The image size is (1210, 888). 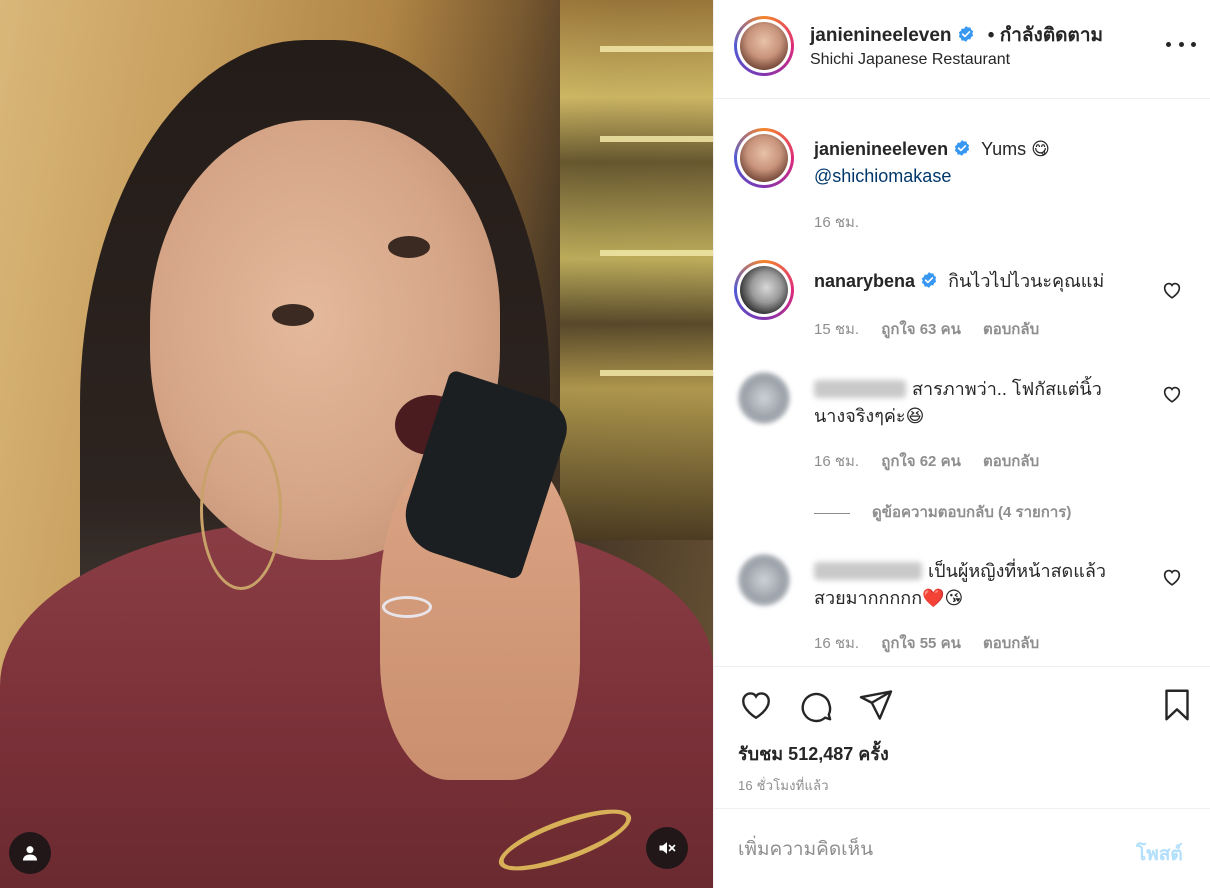 What do you see at coordinates (407, 607) in the screenshot?
I see `finger-ring` at bounding box center [407, 607].